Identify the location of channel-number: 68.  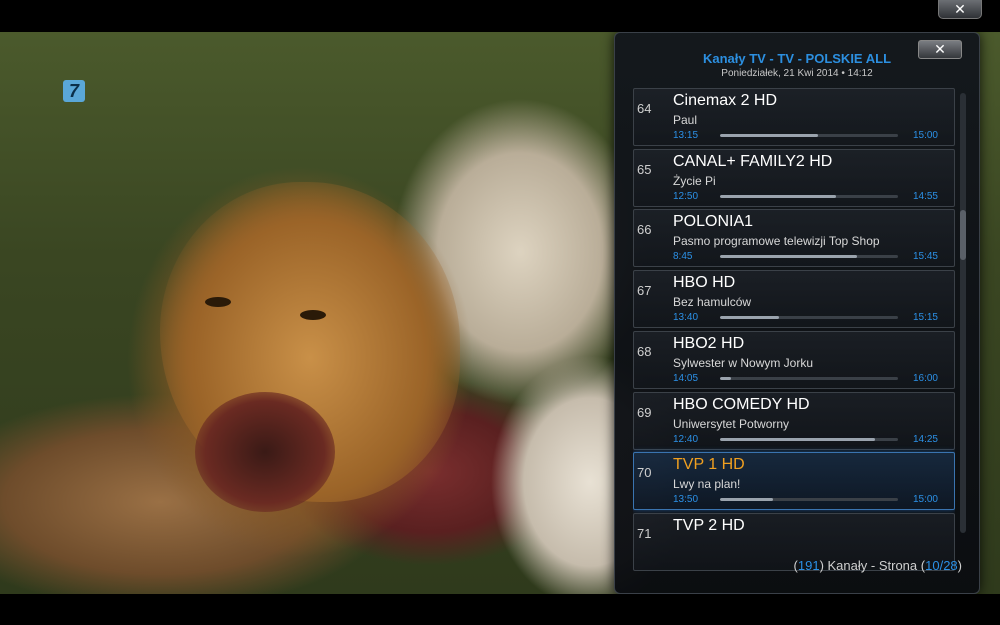
(644, 351).